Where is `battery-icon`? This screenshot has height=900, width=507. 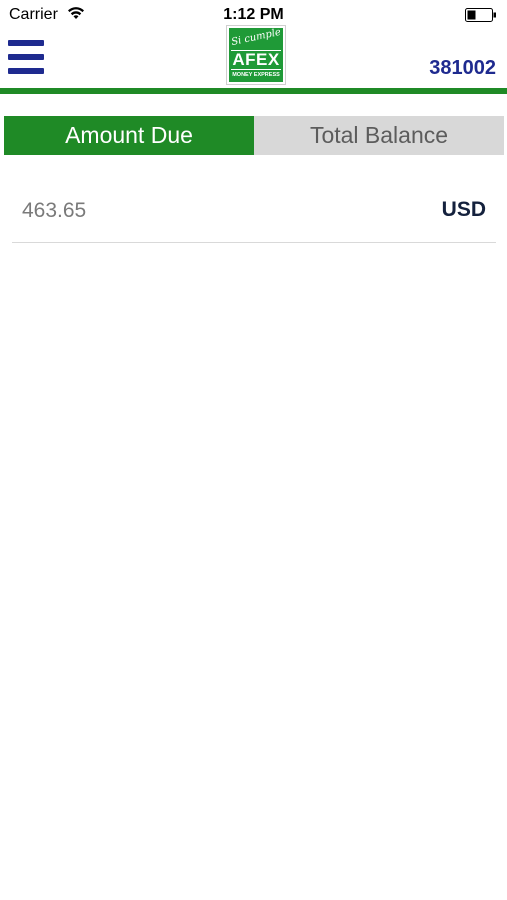
battery-icon is located at coordinates (480, 15).